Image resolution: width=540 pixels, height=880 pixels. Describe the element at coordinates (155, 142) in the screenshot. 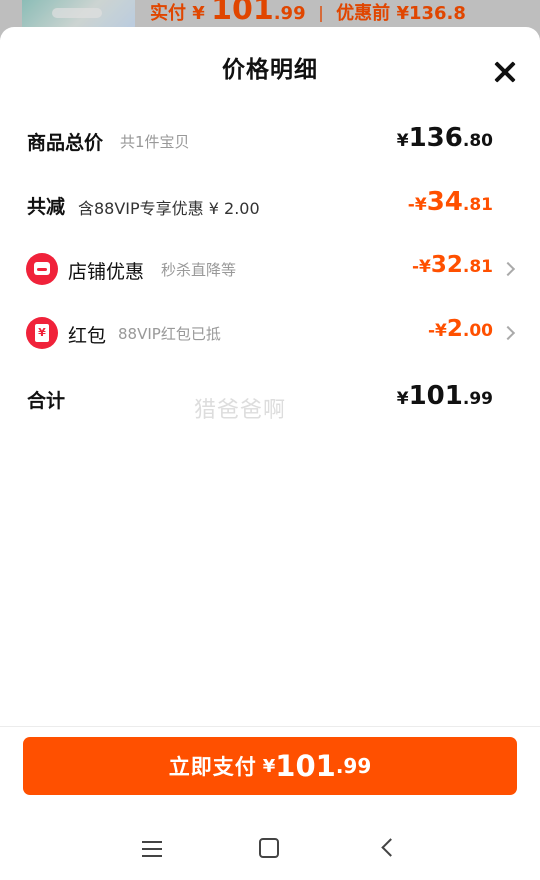

I see `goods-count: 共1件宝贝` at that location.